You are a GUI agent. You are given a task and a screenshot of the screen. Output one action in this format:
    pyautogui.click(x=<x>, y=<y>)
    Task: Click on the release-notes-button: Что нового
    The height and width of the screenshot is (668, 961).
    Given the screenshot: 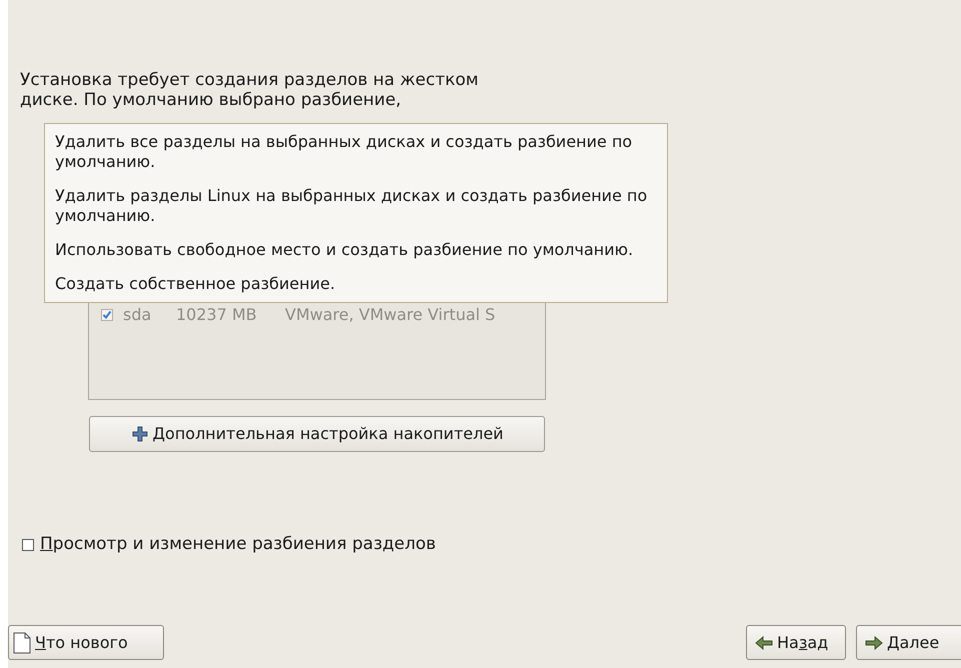 What is the action you would take?
    pyautogui.click(x=86, y=642)
    